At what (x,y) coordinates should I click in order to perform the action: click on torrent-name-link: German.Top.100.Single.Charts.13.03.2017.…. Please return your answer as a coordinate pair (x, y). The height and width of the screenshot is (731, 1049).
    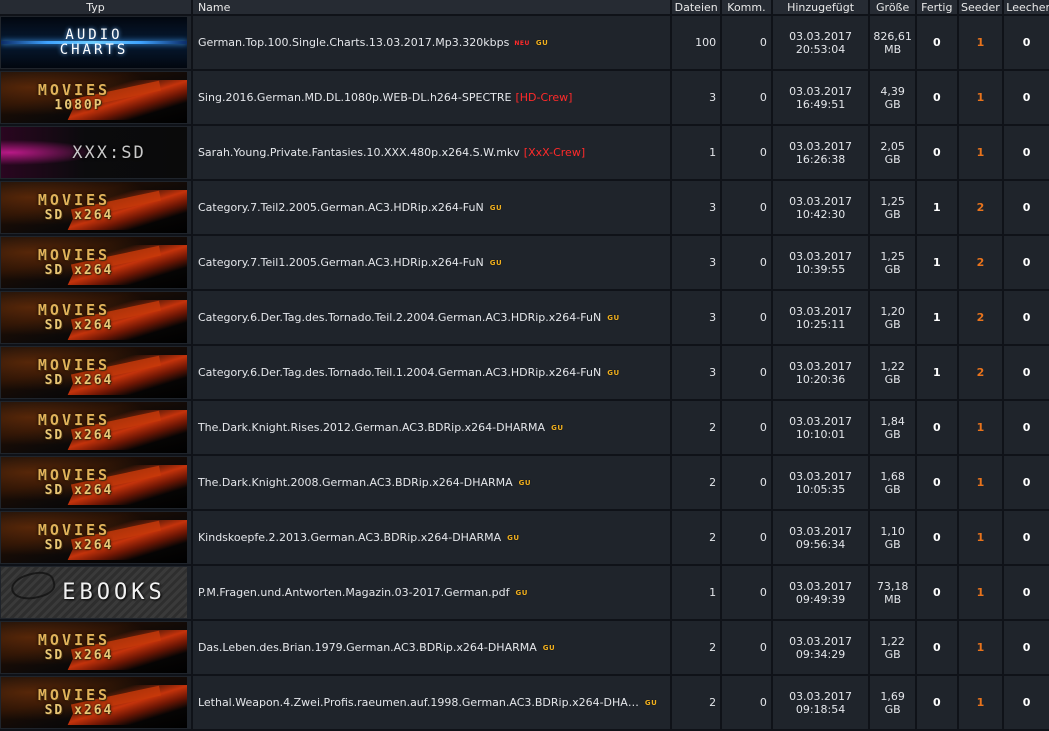
    Looking at the image, I should click on (353, 42).